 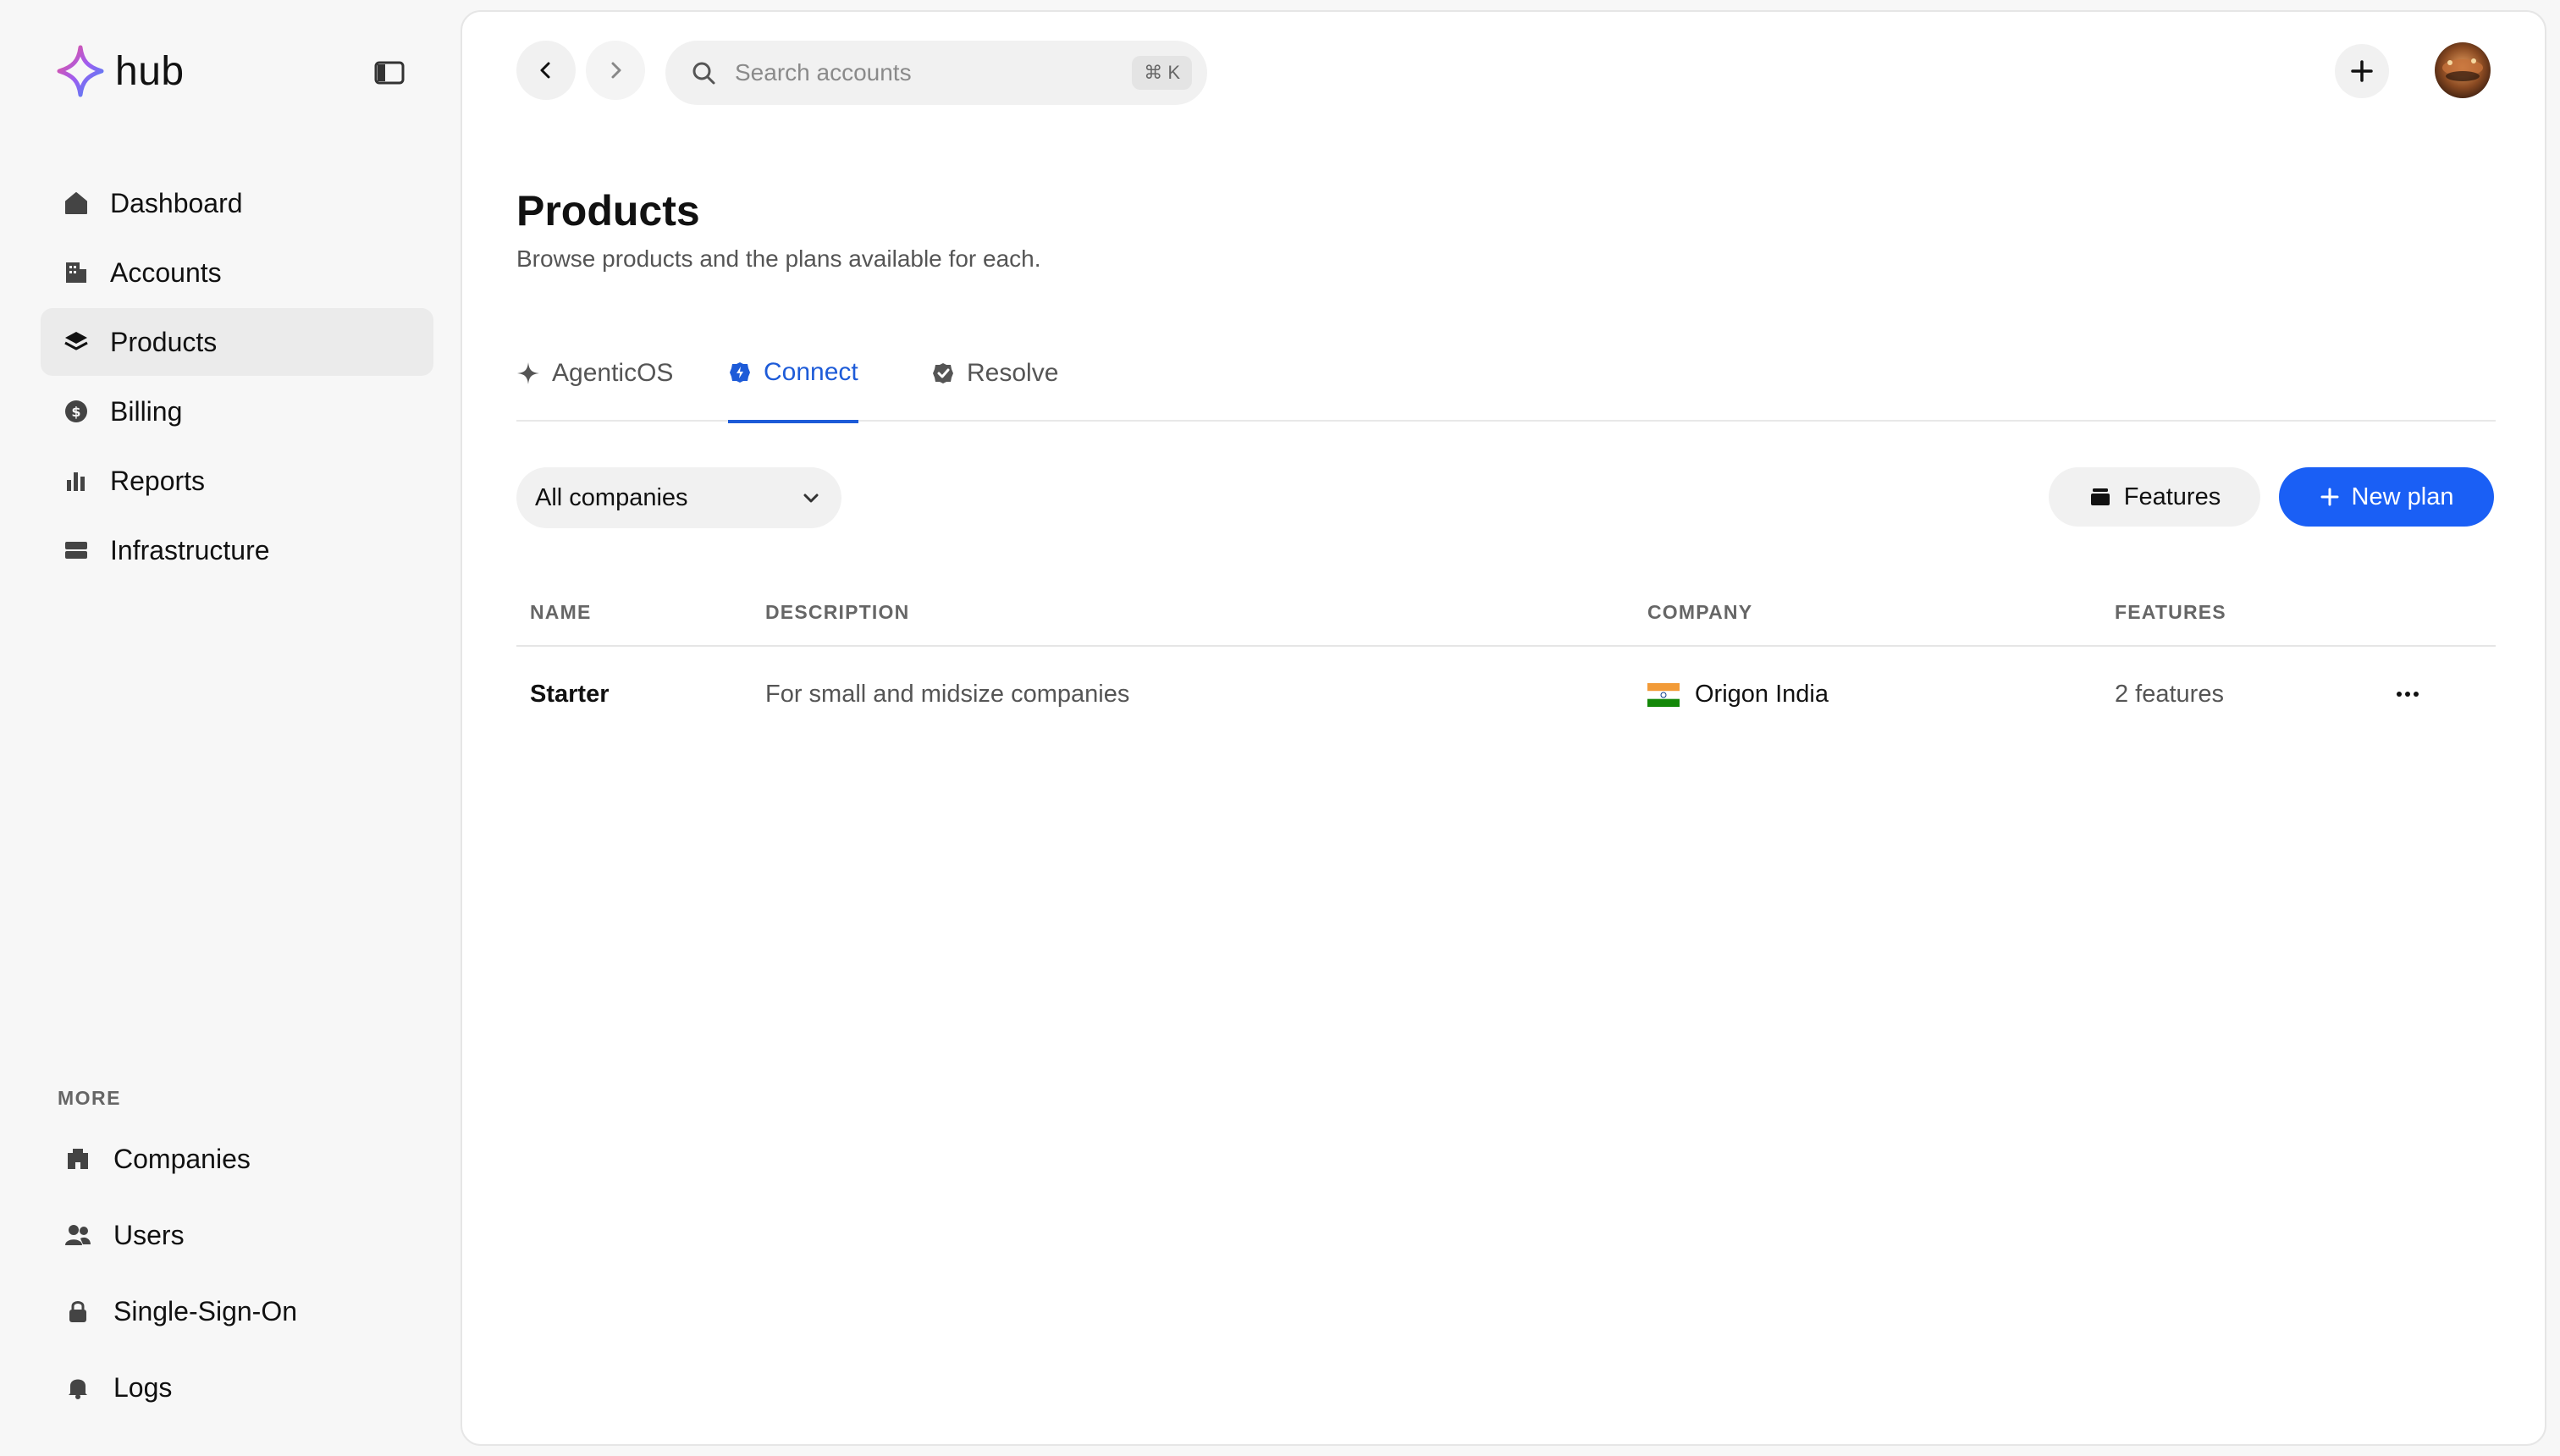 I want to click on sidebar-item-label: Products, so click(x=164, y=341).